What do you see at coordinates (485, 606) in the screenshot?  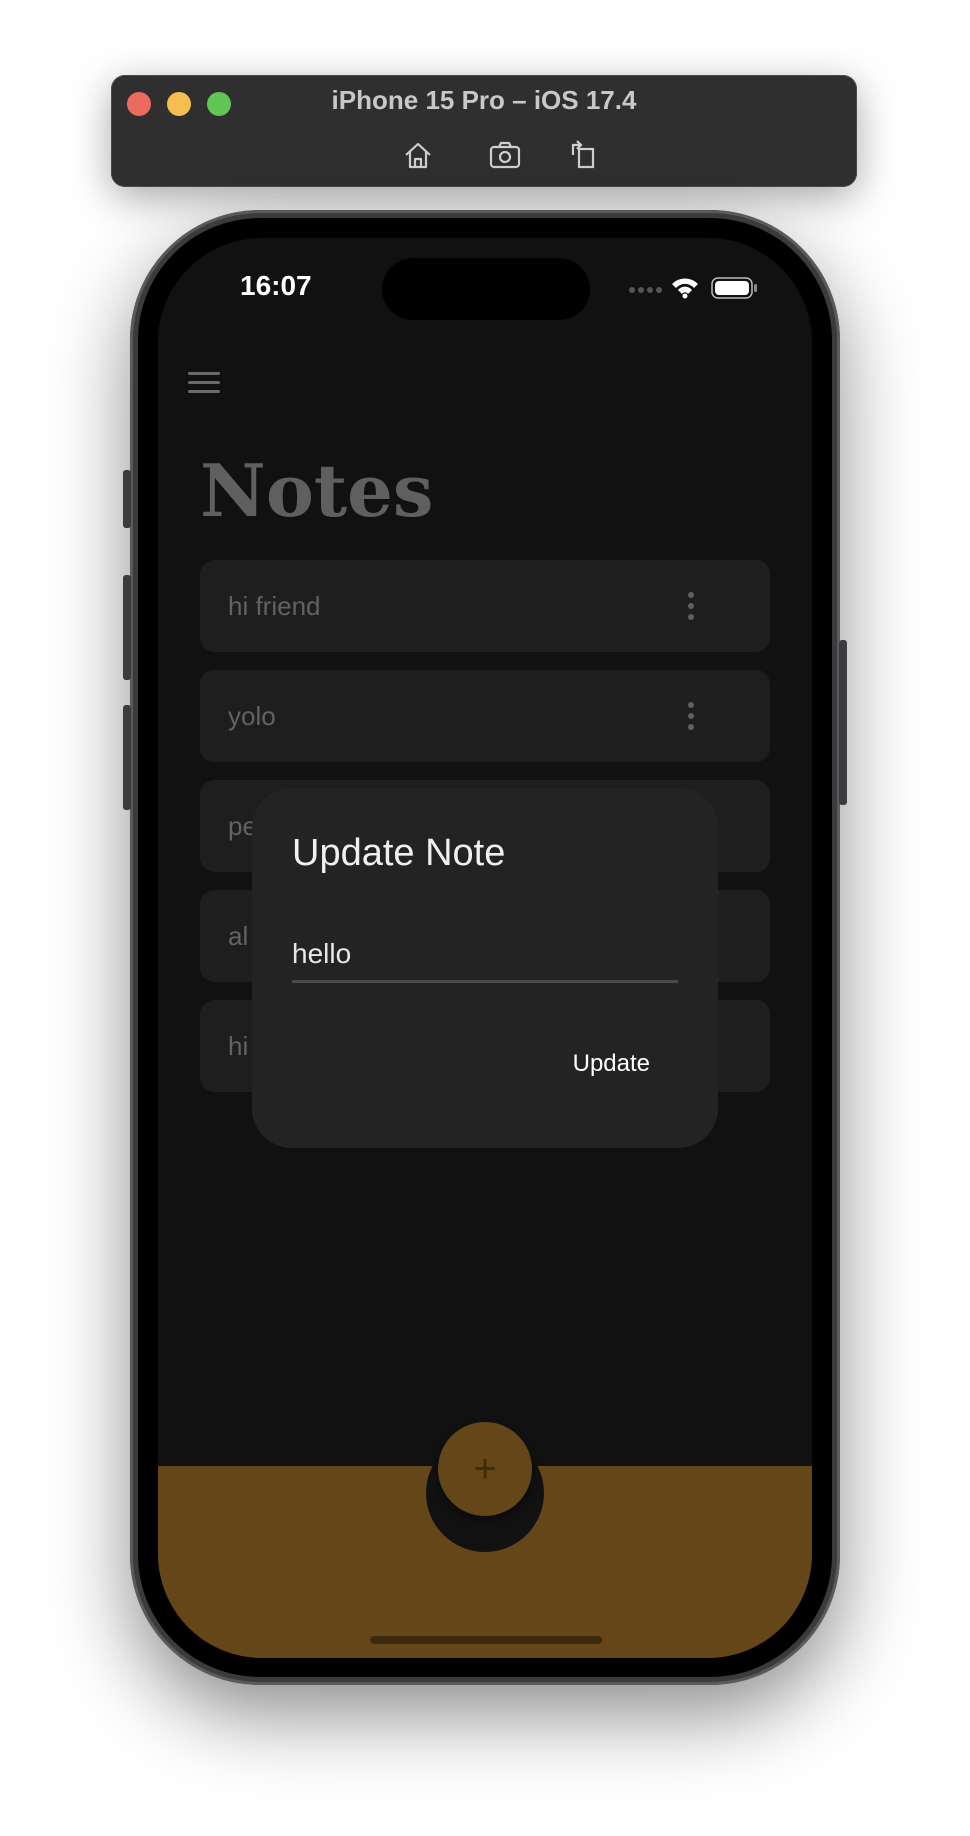 I see `note-item: hi friend` at bounding box center [485, 606].